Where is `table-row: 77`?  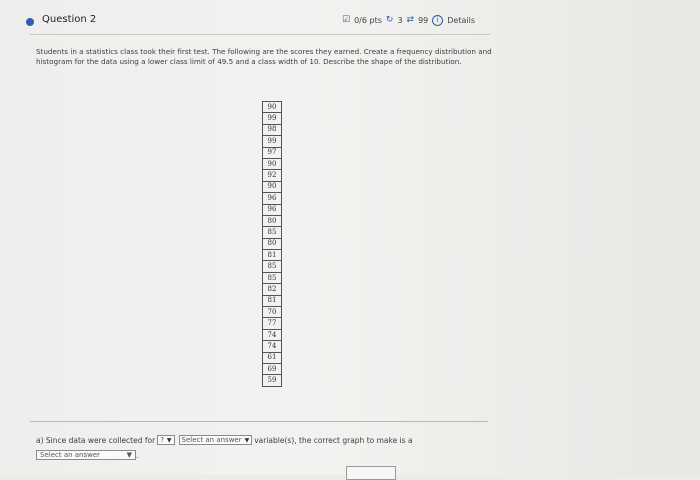
table-row: 77 is located at coordinates (272, 323).